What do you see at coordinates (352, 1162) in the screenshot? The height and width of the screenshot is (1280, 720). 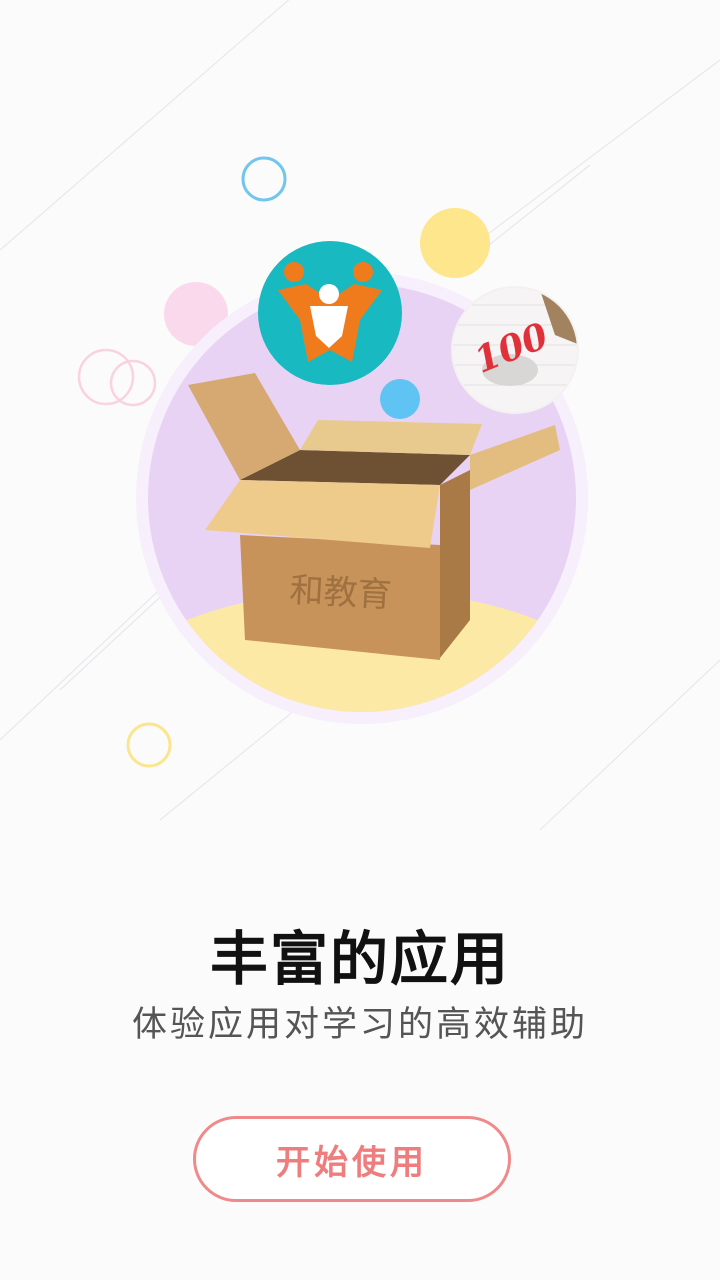 I see `start-button-label: 开始使用` at bounding box center [352, 1162].